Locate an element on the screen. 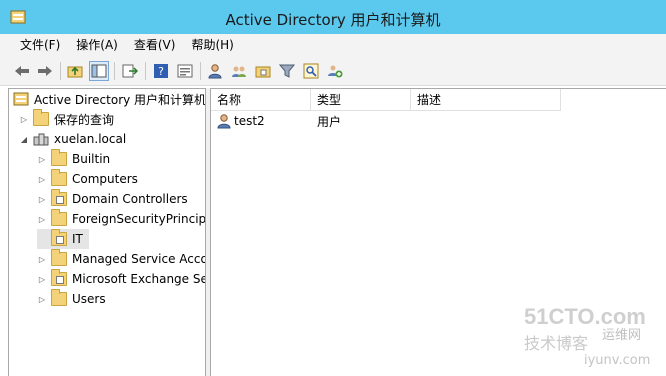  column-header-description: 描述 is located at coordinates (486, 100).